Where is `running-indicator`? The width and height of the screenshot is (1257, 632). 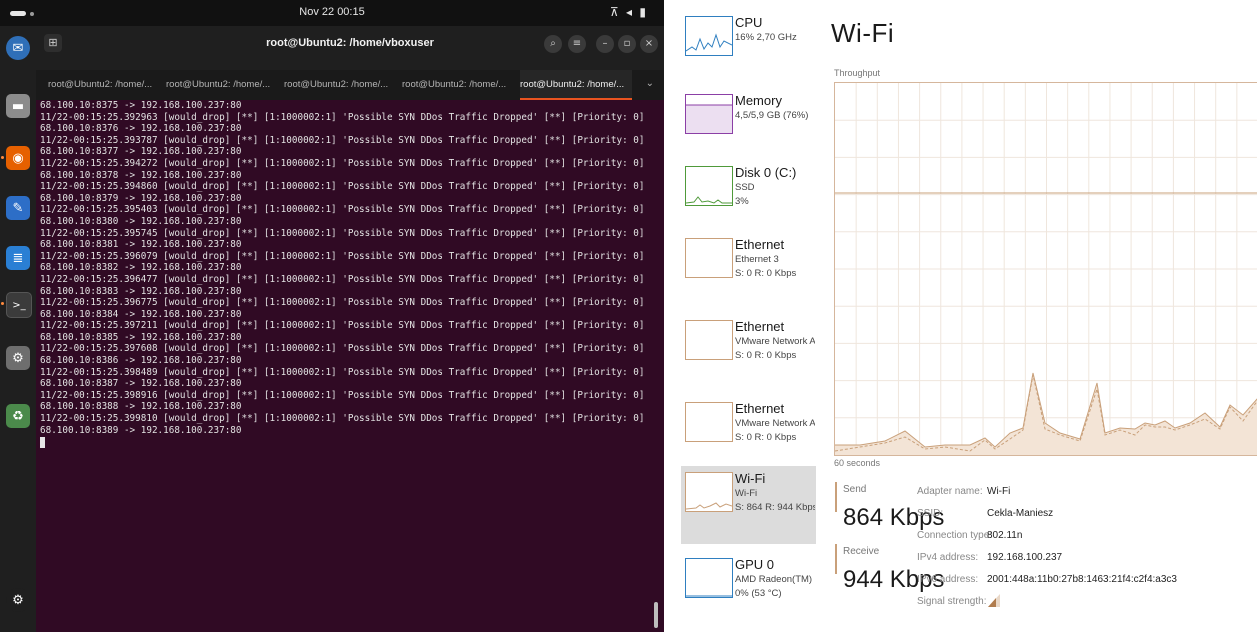
running-indicator is located at coordinates (2, 303).